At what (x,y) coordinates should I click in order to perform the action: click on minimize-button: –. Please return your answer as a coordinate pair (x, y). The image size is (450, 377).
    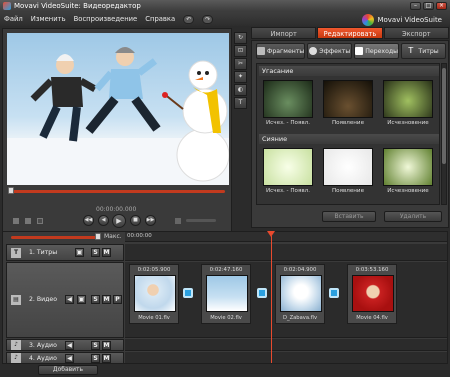
    Looking at the image, I should click on (415, 6).